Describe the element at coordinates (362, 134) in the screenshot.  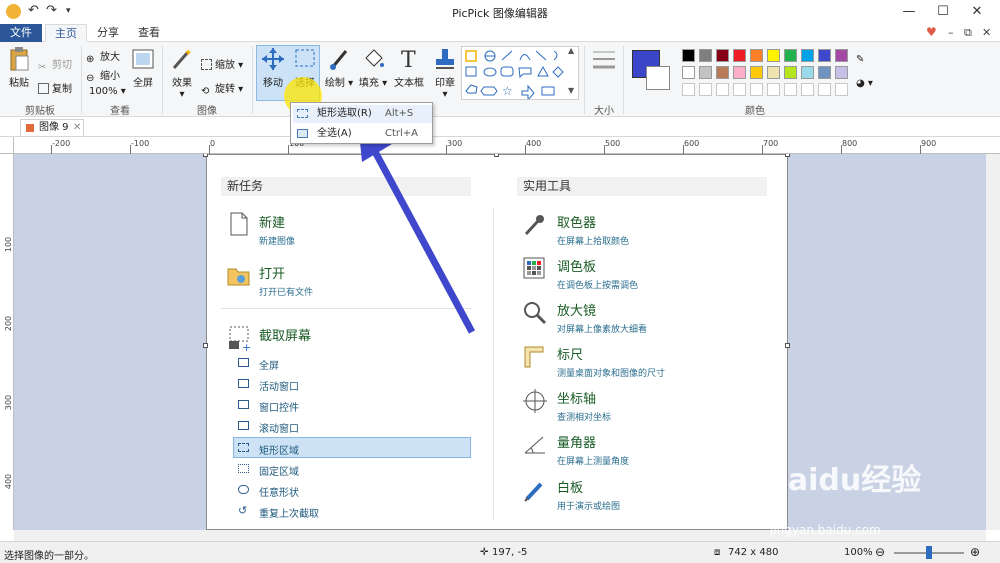
I see `menu-item-select-all: 全选(A) Ctrl+A` at that location.